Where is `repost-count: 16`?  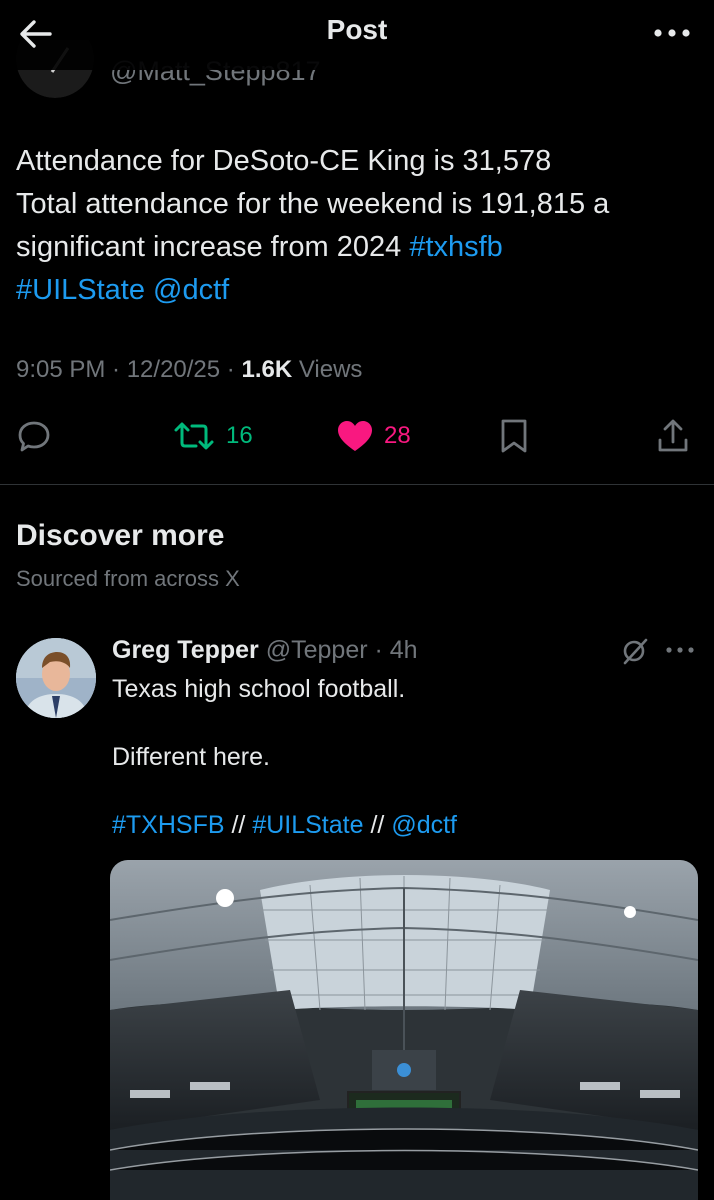 repost-count: 16 is located at coordinates (239, 435).